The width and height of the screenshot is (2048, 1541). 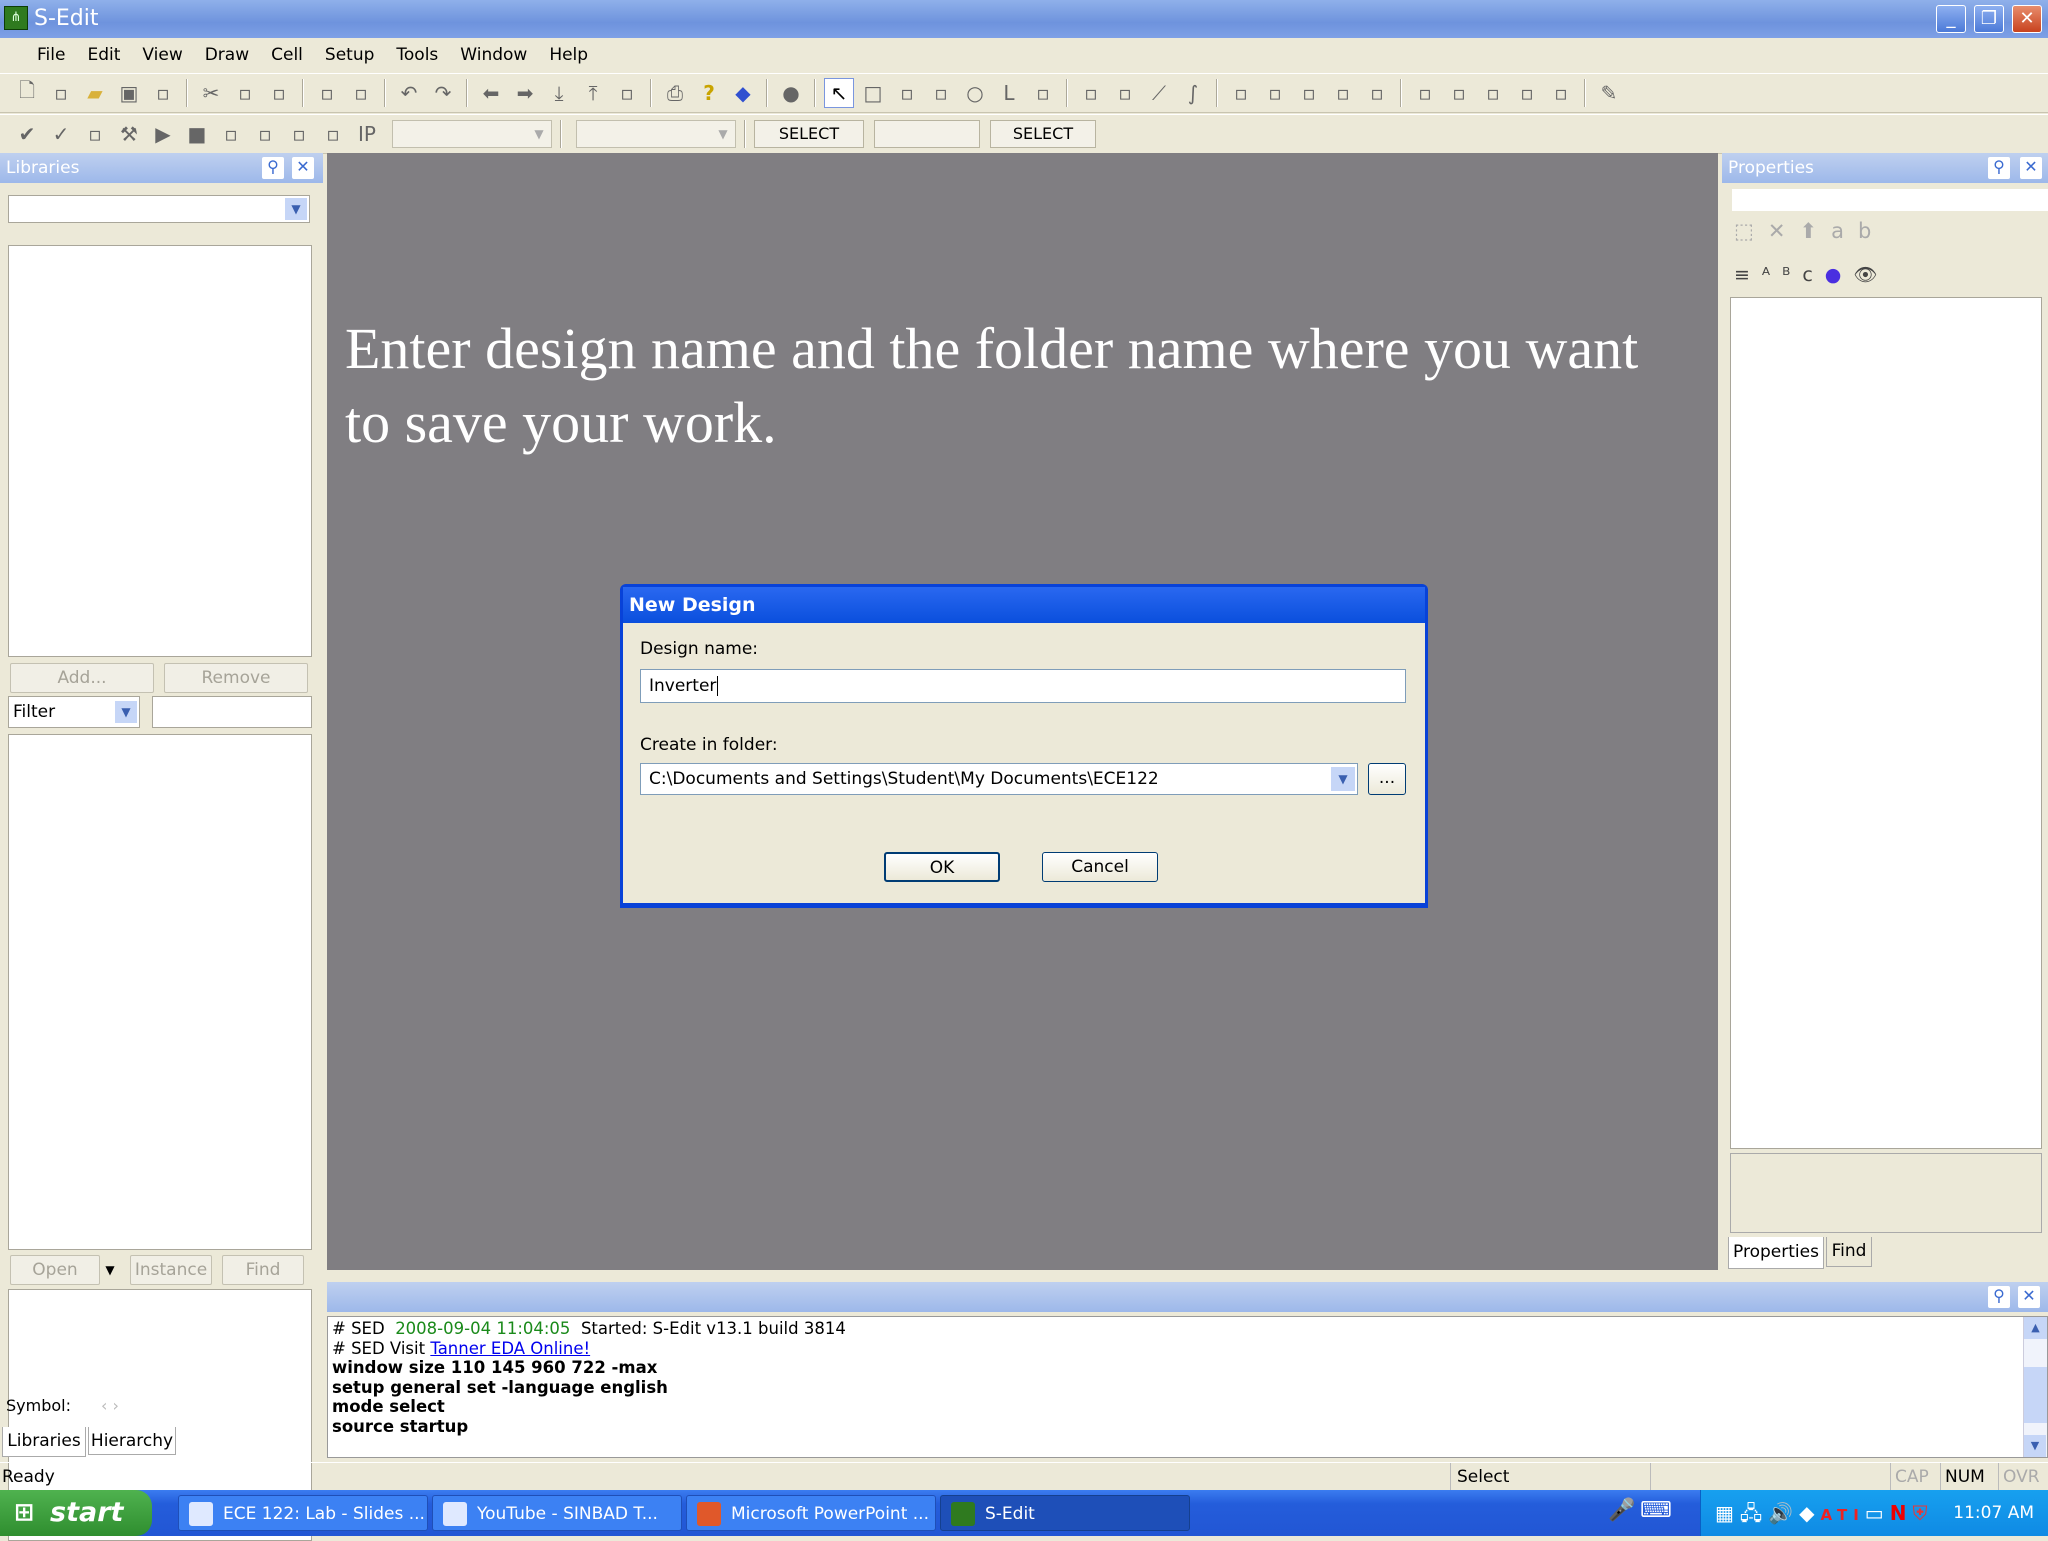 What do you see at coordinates (839, 93) in the screenshot?
I see `pointer-icon: ↖` at bounding box center [839, 93].